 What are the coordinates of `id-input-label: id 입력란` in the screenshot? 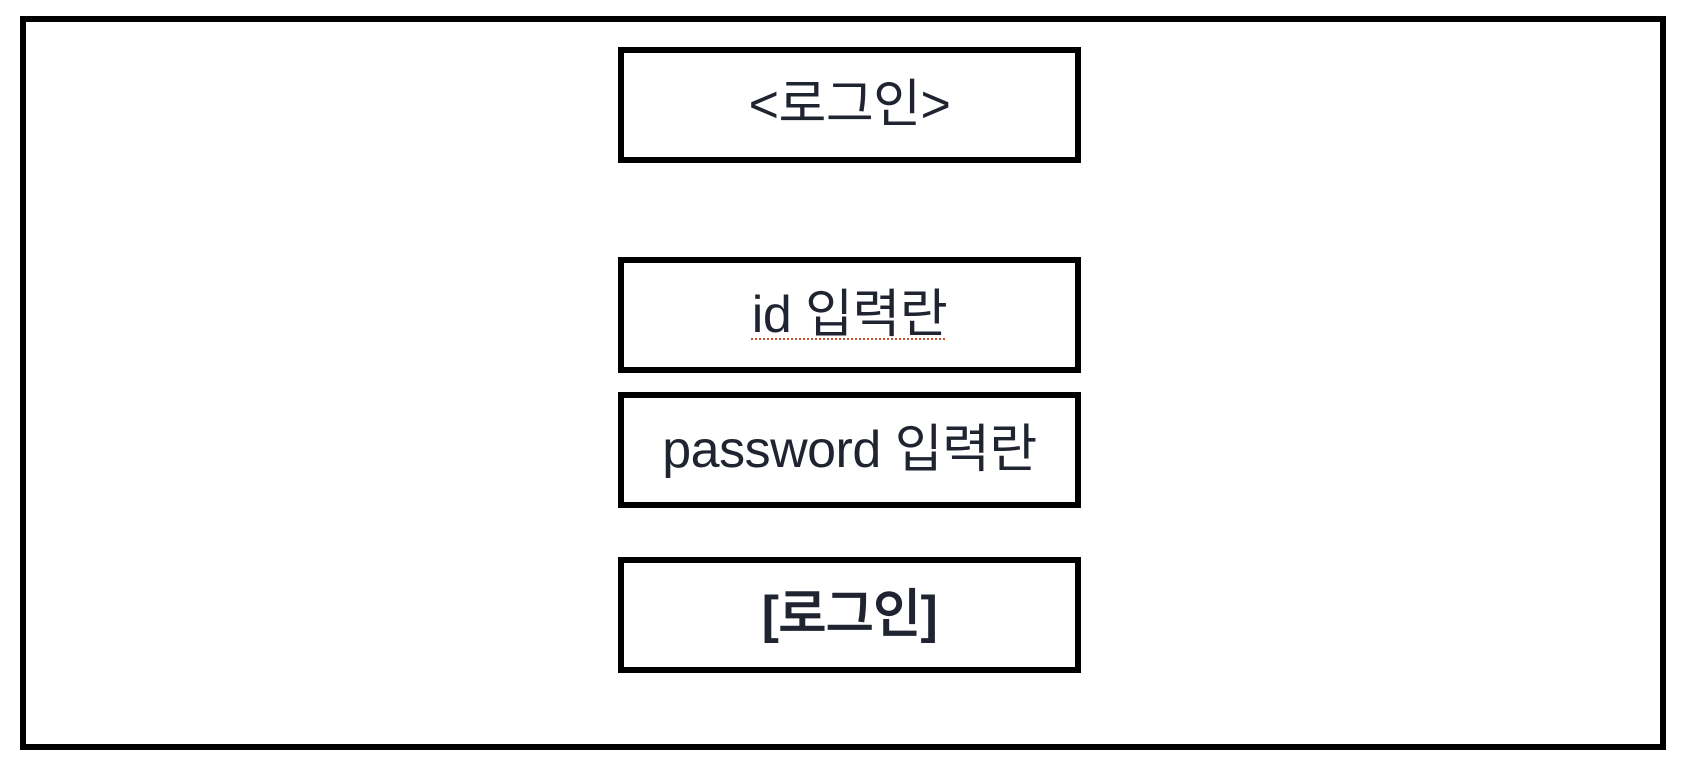 It's located at (849, 315).